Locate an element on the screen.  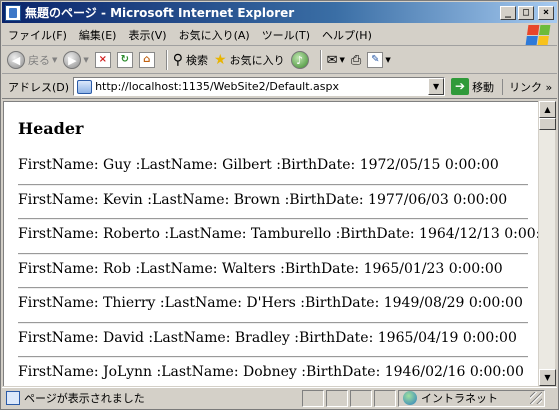
back-dropdown-icon: ▼ is located at coordinates (54, 60).